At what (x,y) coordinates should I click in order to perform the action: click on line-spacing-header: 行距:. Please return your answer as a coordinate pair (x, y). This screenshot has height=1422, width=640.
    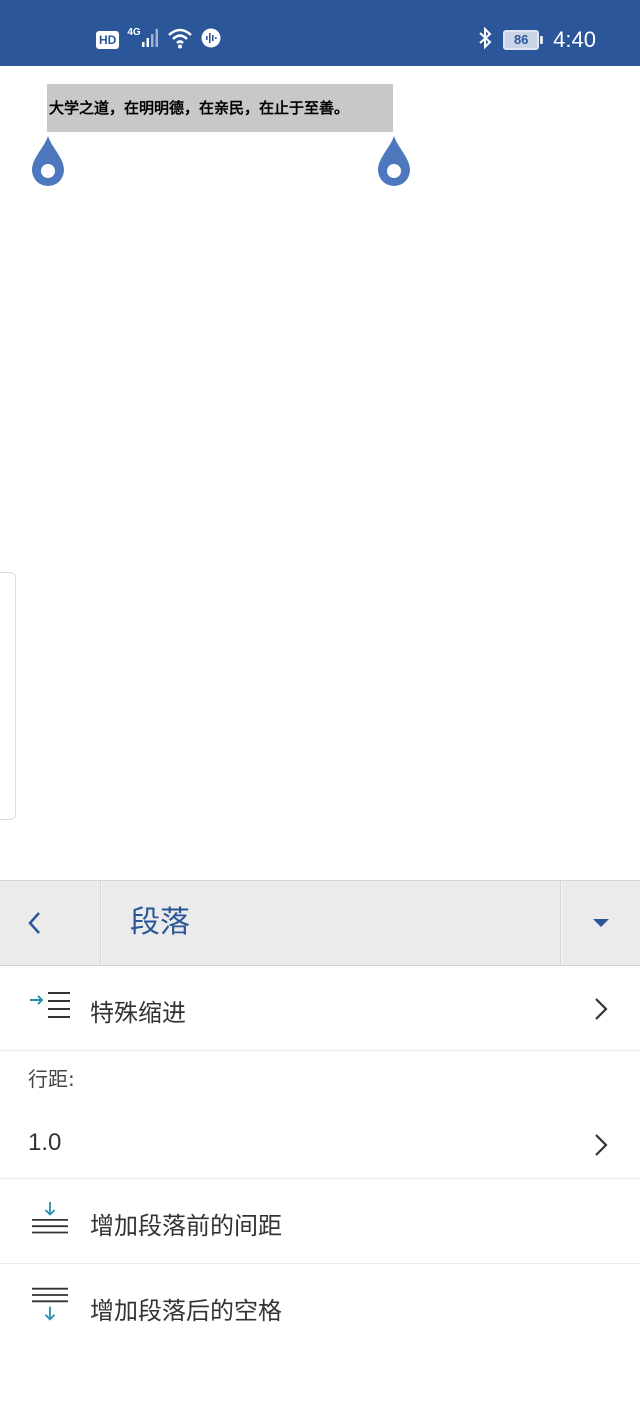
    Looking at the image, I should click on (320, 1081).